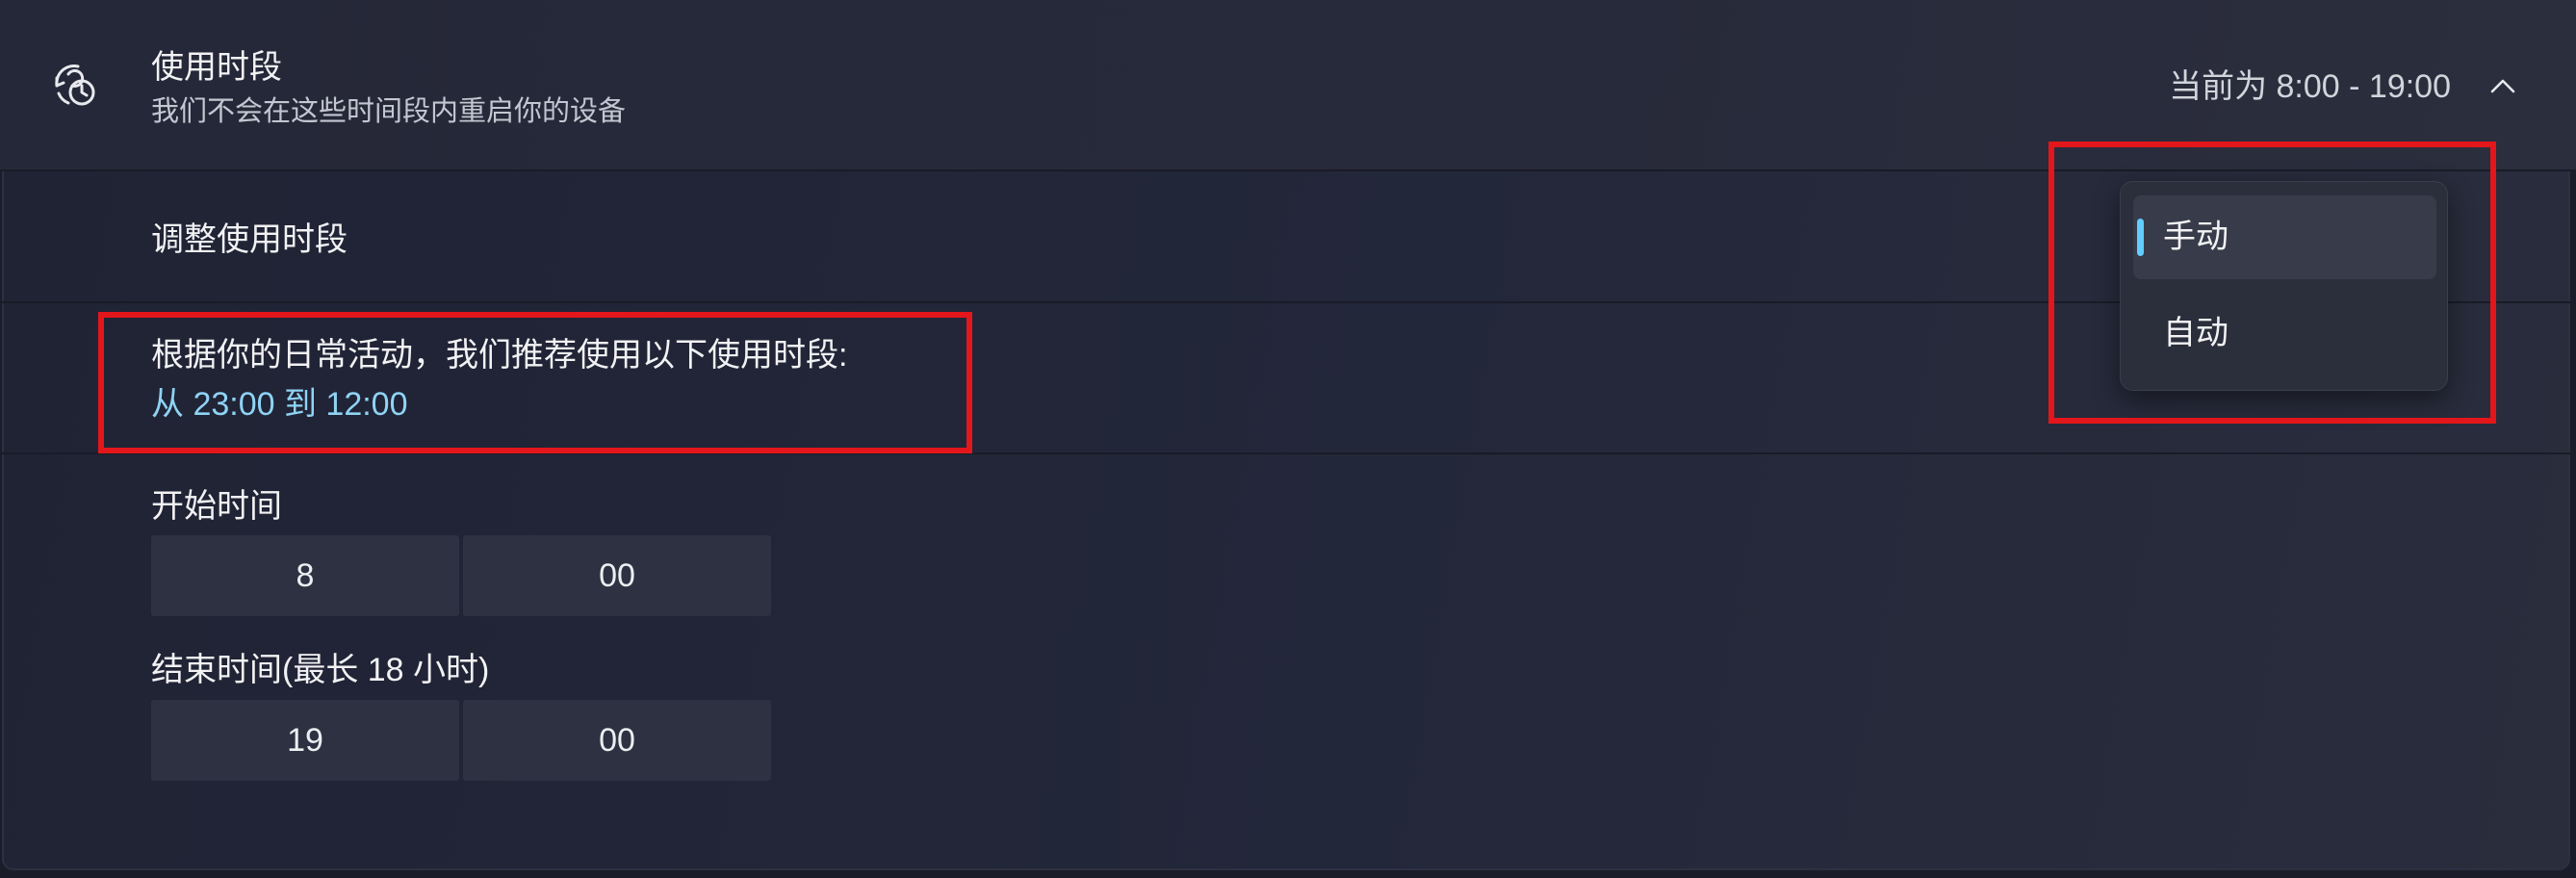 The image size is (2576, 878). I want to click on end-time-label: 结束时间(最长 18 小时), so click(320, 670).